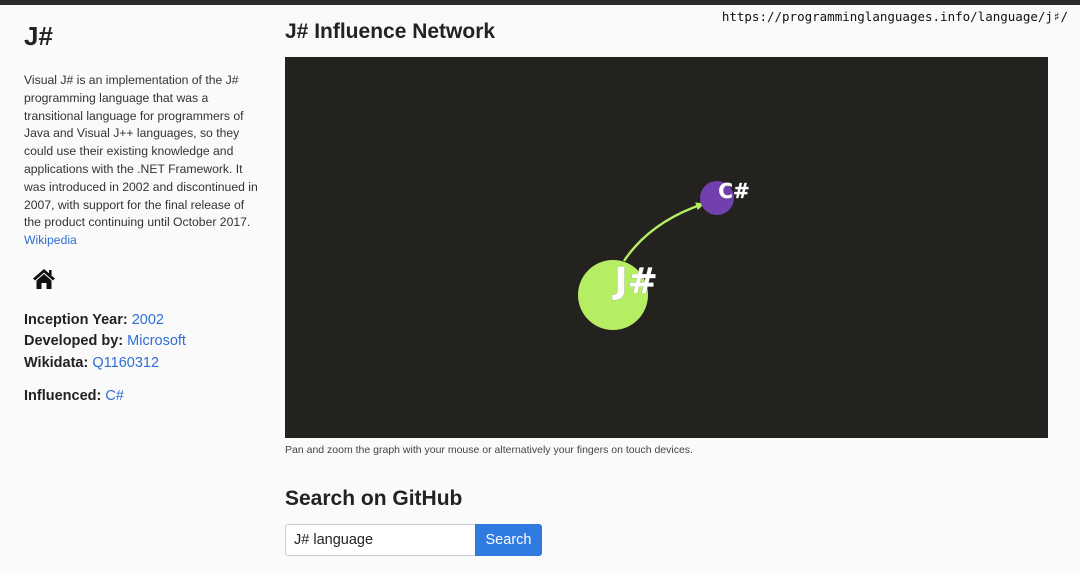 This screenshot has height=573, width=1080. What do you see at coordinates (114, 396) in the screenshot?
I see `influenced-link: C#` at bounding box center [114, 396].